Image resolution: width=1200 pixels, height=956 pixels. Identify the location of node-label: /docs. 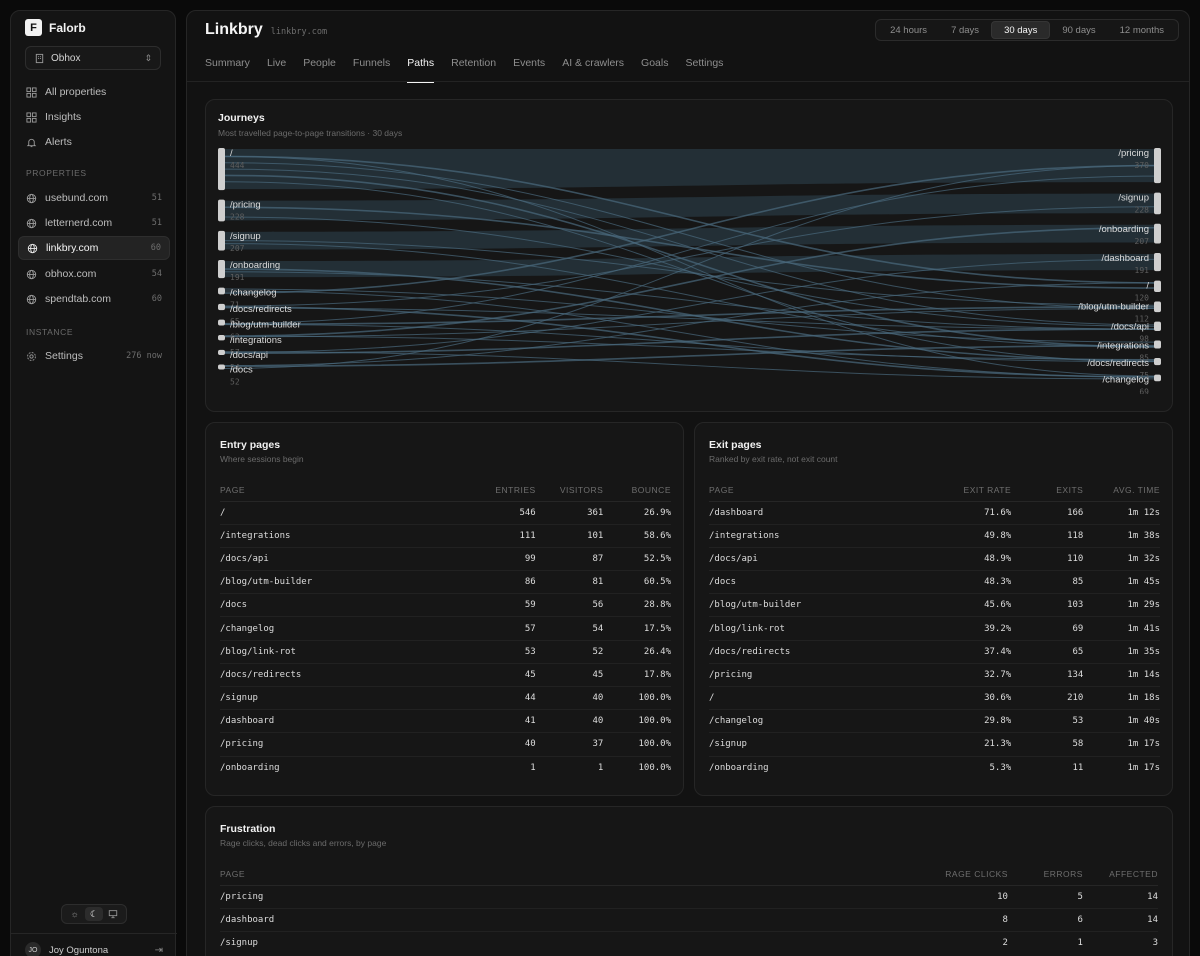
(241, 370).